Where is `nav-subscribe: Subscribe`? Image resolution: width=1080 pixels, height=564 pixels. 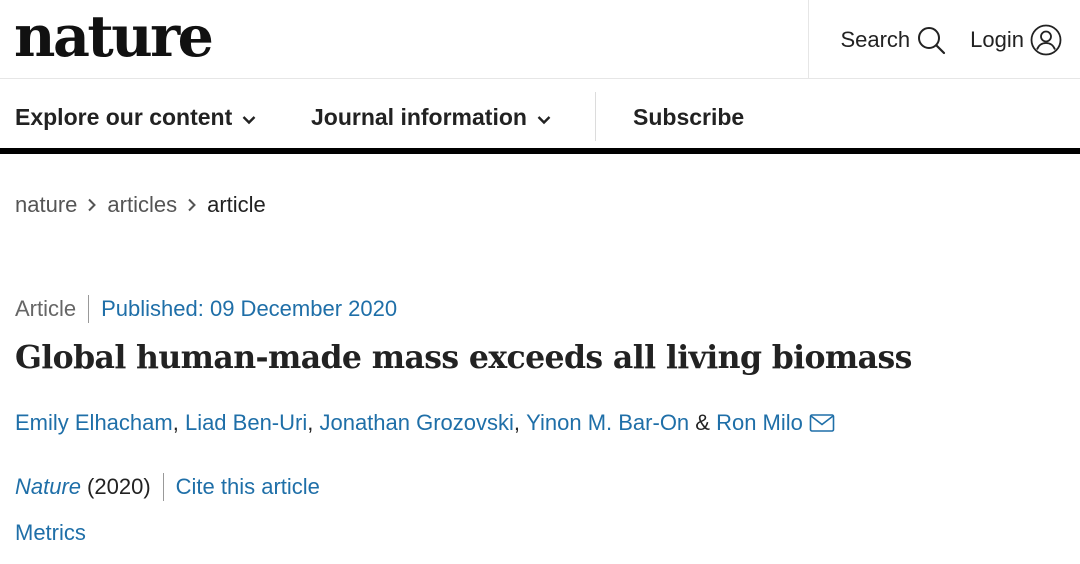 nav-subscribe: Subscribe is located at coordinates (688, 117).